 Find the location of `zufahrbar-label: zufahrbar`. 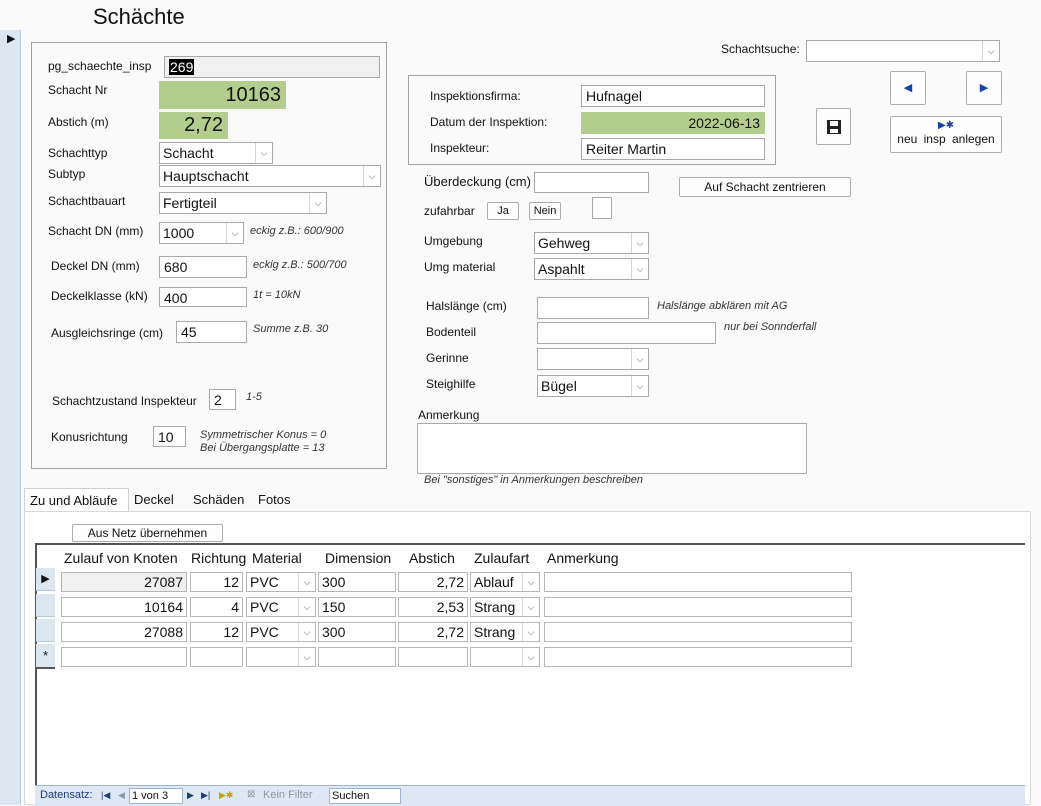

zufahrbar-label: zufahrbar is located at coordinates (449, 211).